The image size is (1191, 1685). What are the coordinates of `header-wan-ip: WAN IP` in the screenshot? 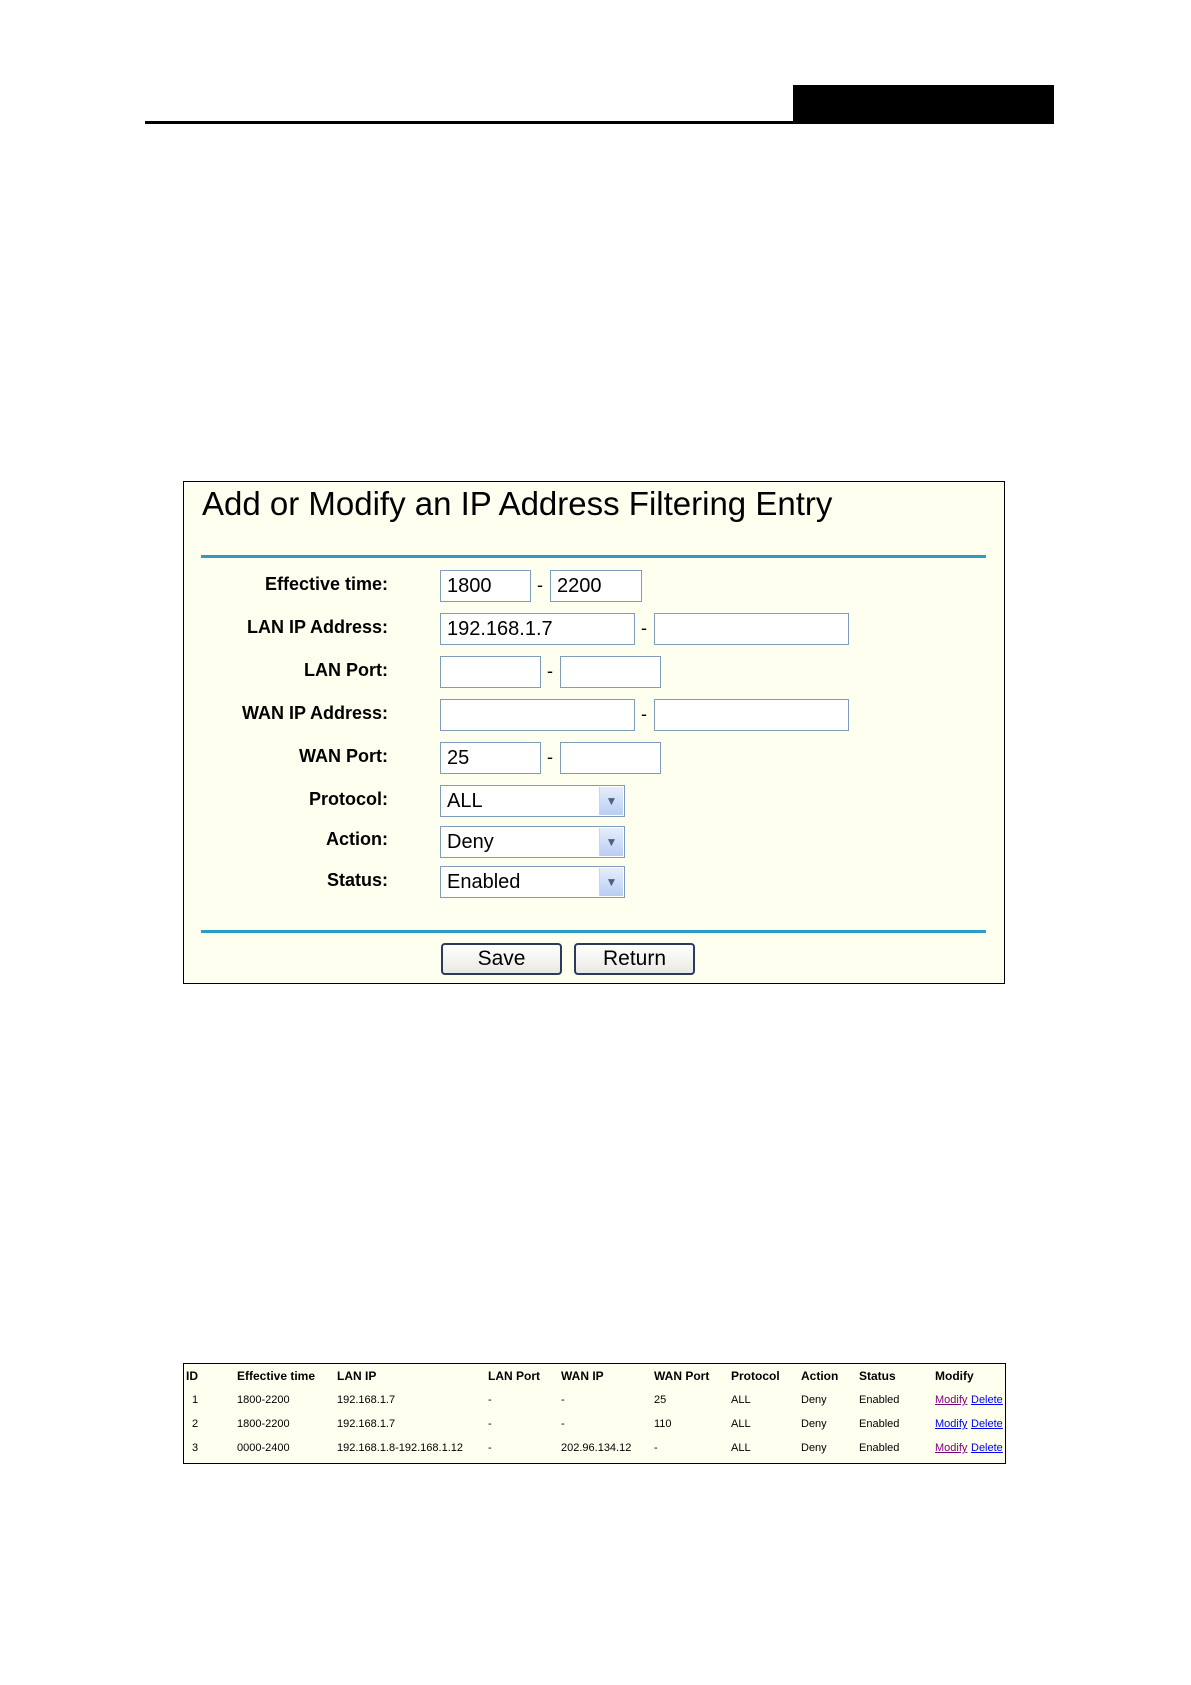 It's located at (582, 1376).